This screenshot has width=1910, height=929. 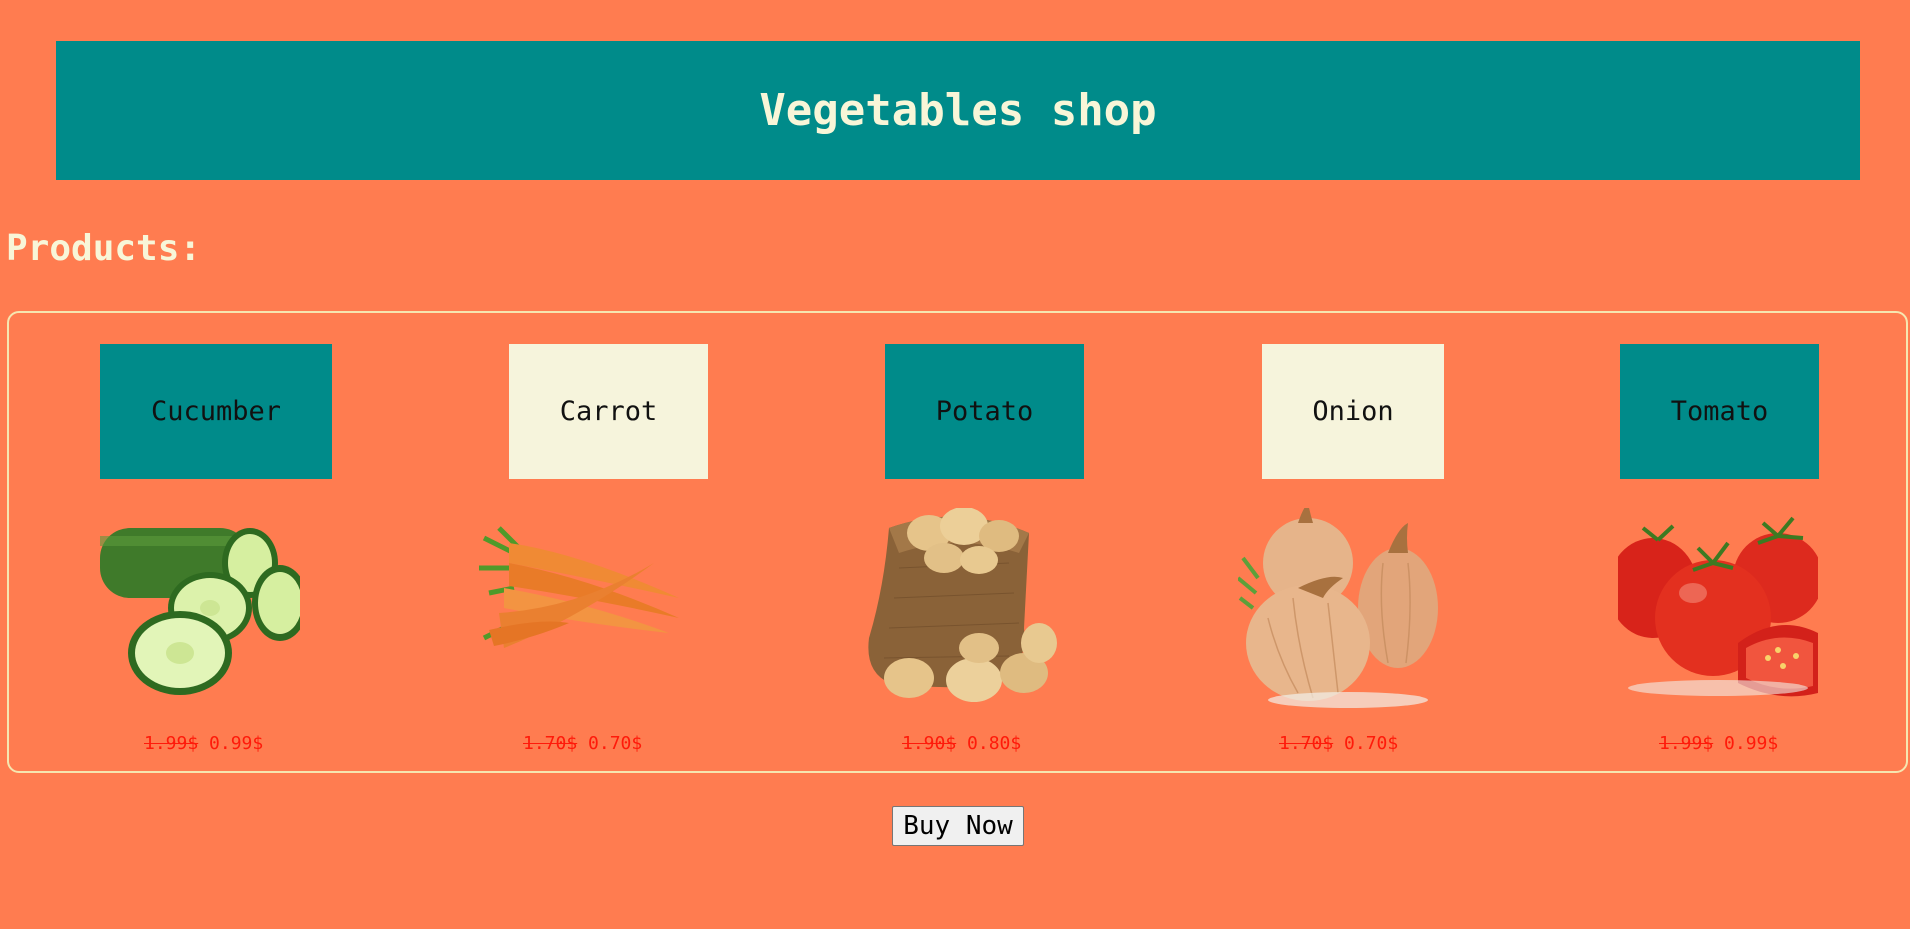 I want to click on buy-now-button: Buy Now, so click(x=958, y=826).